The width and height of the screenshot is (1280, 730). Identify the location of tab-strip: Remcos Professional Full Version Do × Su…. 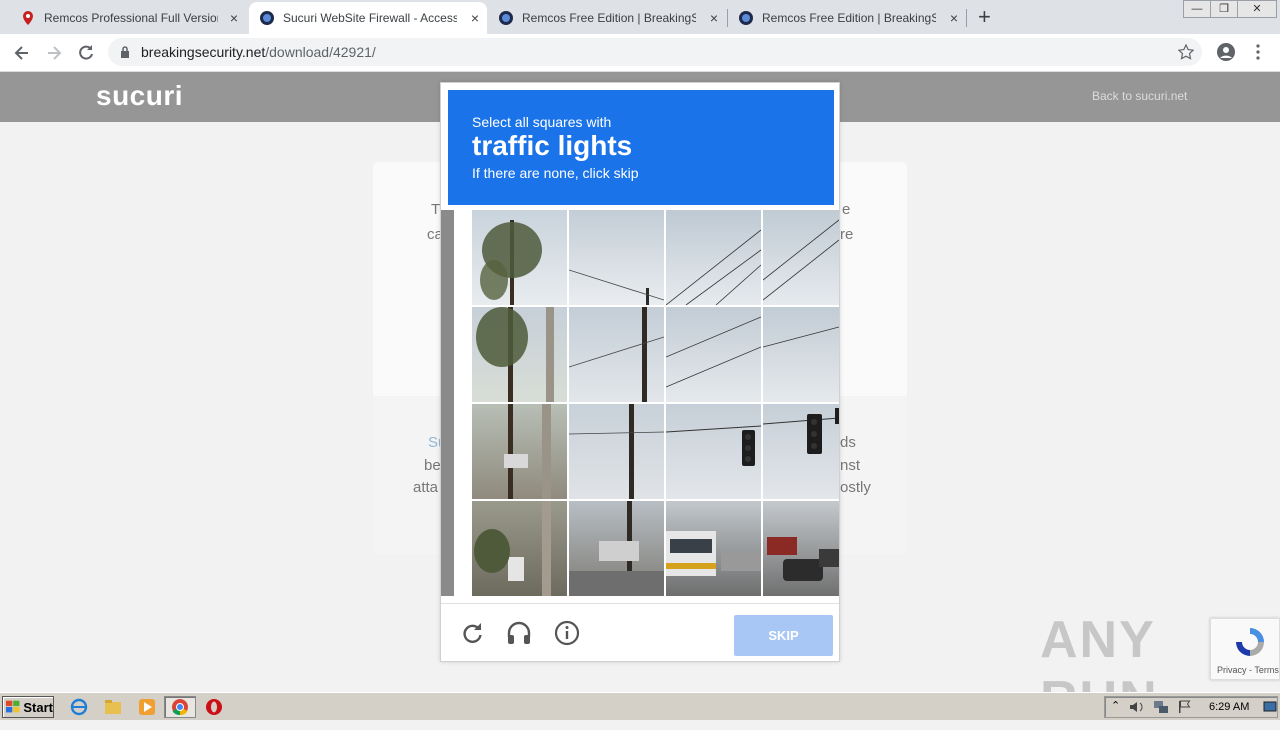
(640, 17).